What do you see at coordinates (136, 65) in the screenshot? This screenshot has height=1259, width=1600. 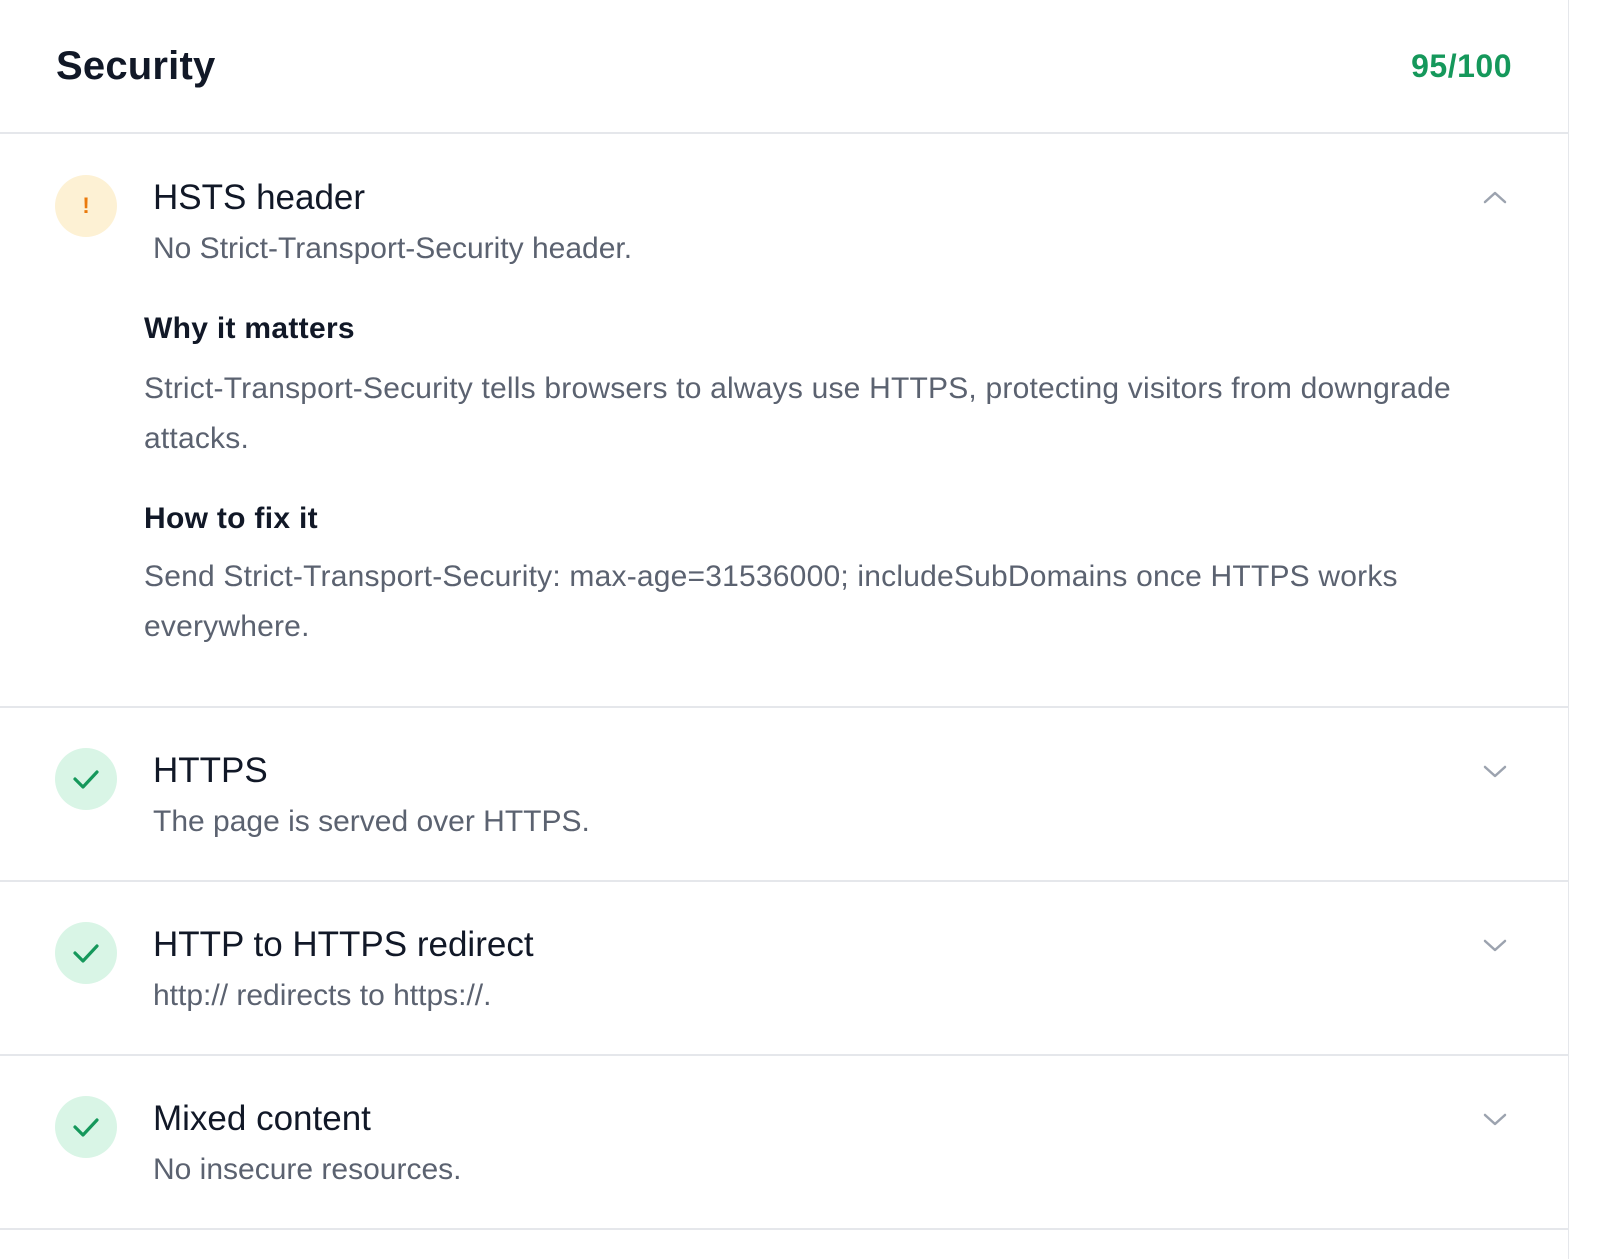 I see `panel-title: Security` at bounding box center [136, 65].